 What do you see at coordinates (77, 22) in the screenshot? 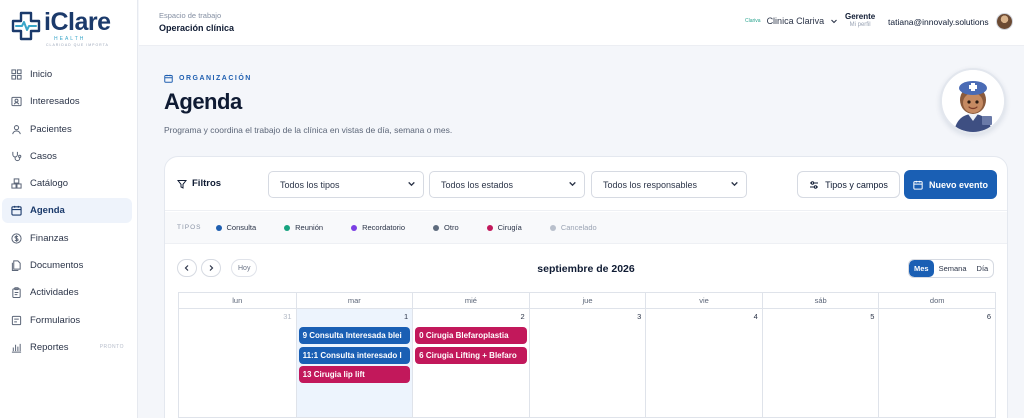
I see `brand-name: iClare` at bounding box center [77, 22].